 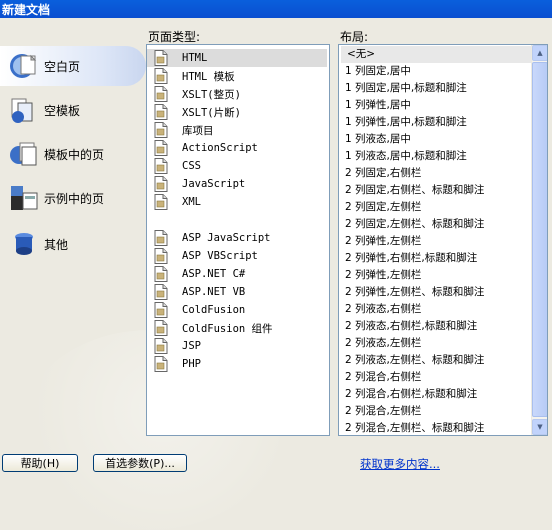 I want to click on layout-item: 1 列弹性,居中, so click(x=438, y=105).